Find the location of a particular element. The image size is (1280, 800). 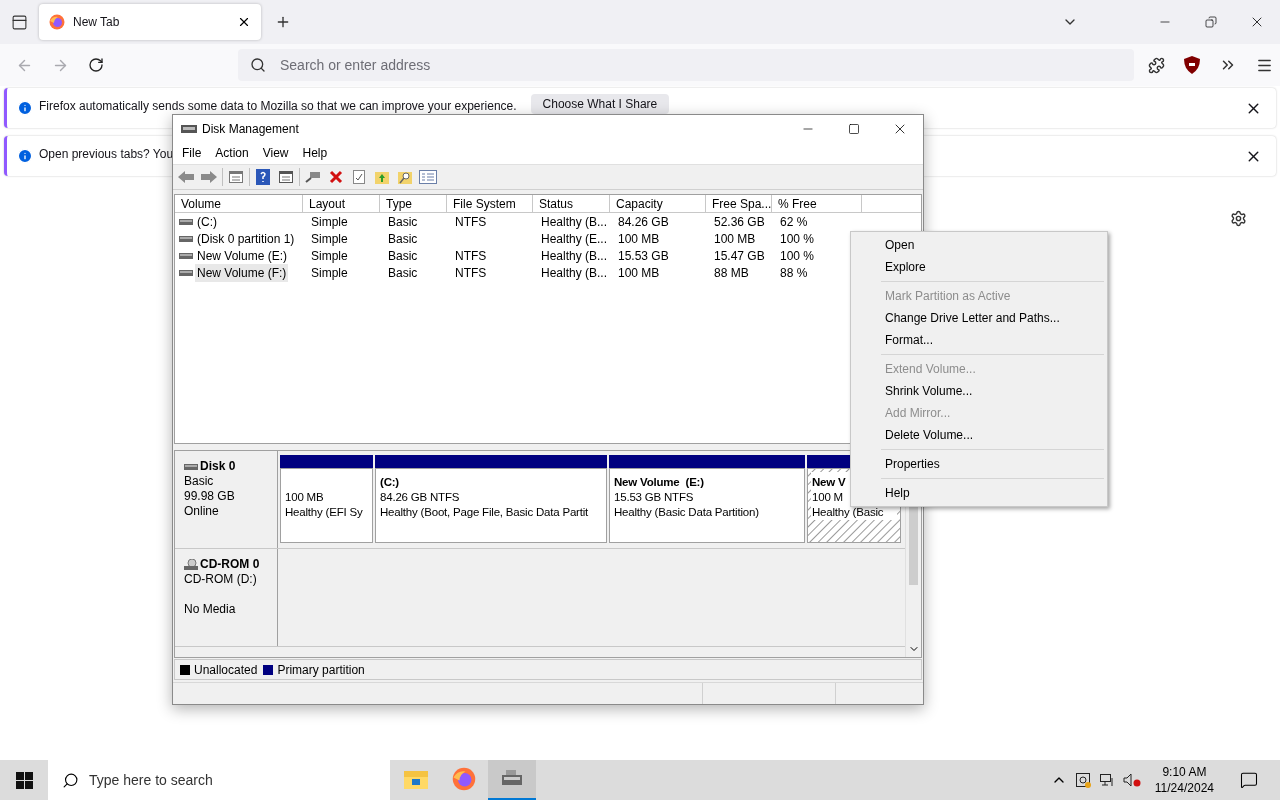

partition-label: New Volume (E:) is located at coordinates (659, 483).